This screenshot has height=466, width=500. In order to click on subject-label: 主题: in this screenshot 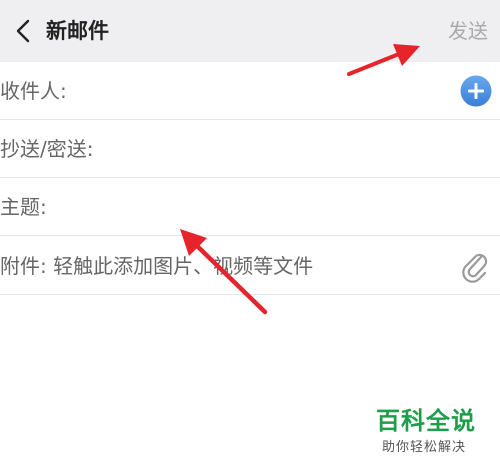, I will do `click(23, 207)`.